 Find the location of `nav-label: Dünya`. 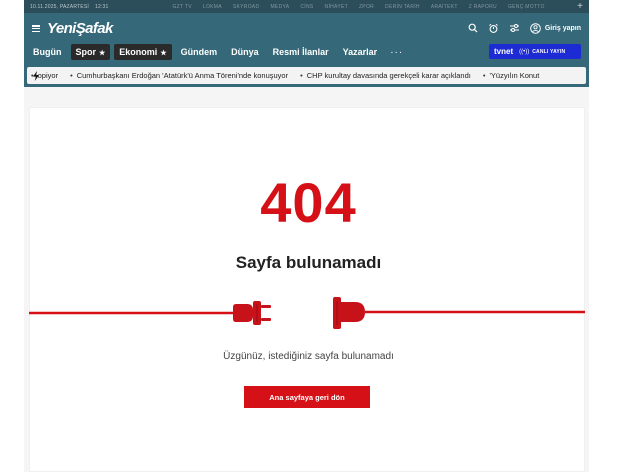

nav-label: Dünya is located at coordinates (245, 52).